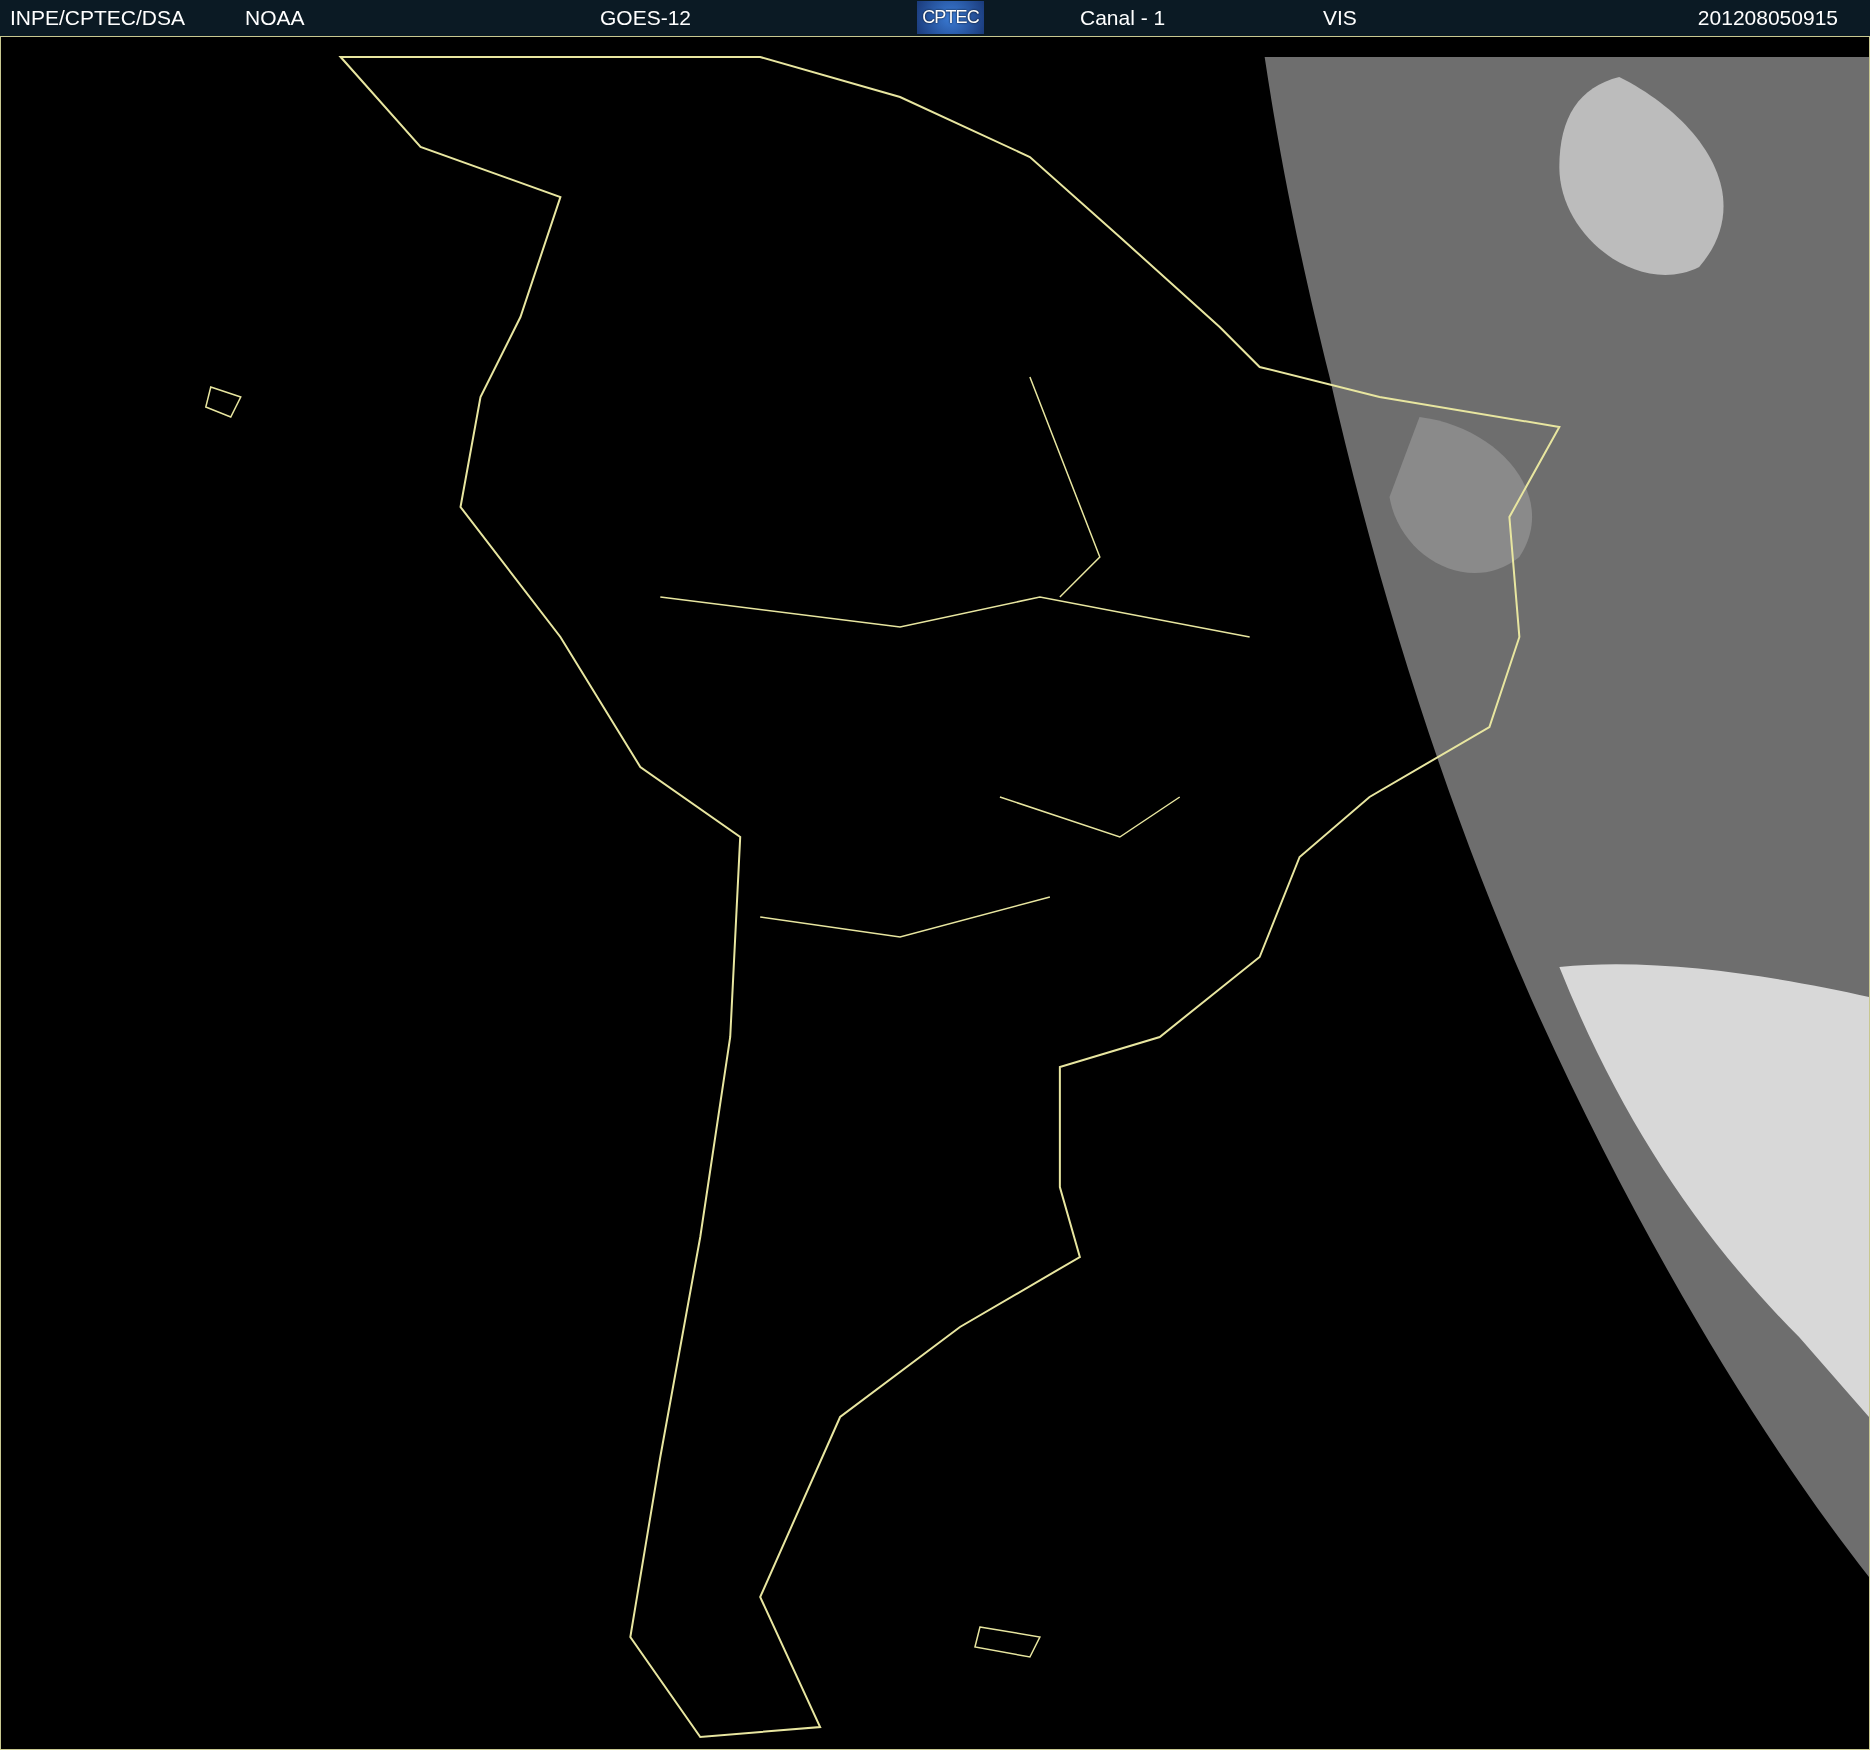 The width and height of the screenshot is (1870, 1750). I want to click on source-label: INPE/CPTEC/DSA, so click(98, 18).